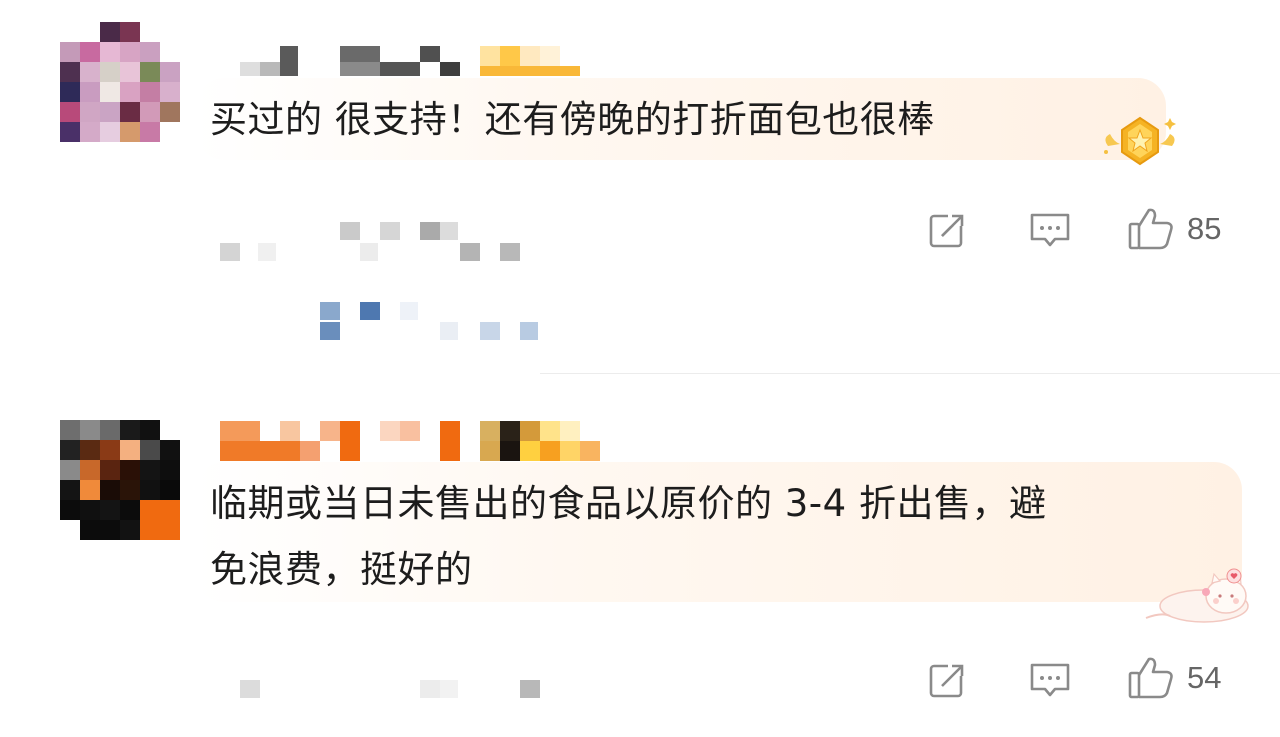 The image size is (1280, 737). I want to click on like-count: 85, so click(1204, 228).